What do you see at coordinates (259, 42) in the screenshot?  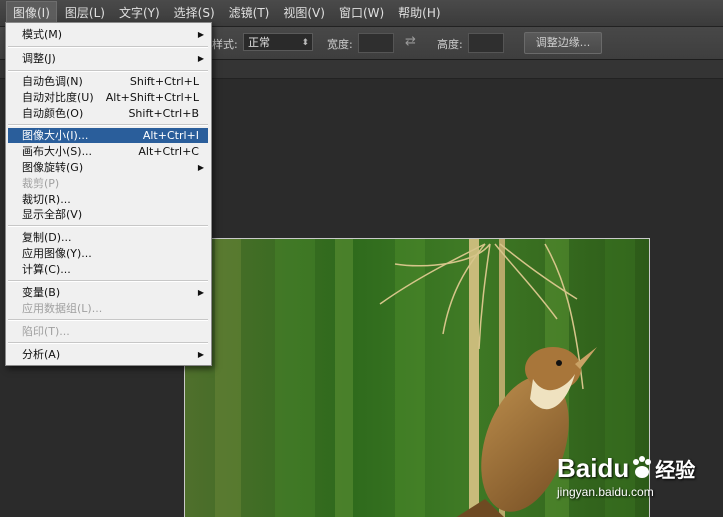 I see `style-select-value: 正常` at bounding box center [259, 42].